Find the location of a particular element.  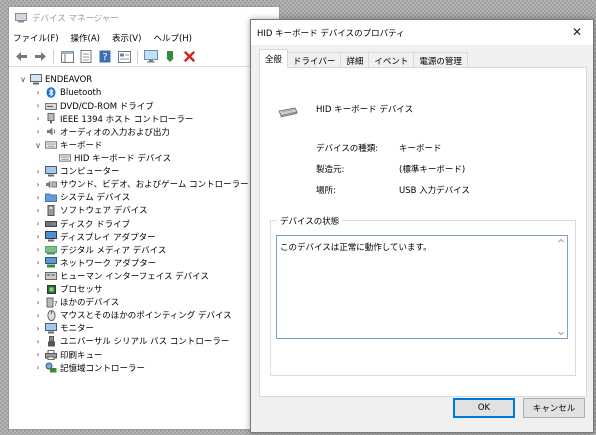

device-status-textbox: このデバイスは正常に動作しています。 is located at coordinates (422, 287).